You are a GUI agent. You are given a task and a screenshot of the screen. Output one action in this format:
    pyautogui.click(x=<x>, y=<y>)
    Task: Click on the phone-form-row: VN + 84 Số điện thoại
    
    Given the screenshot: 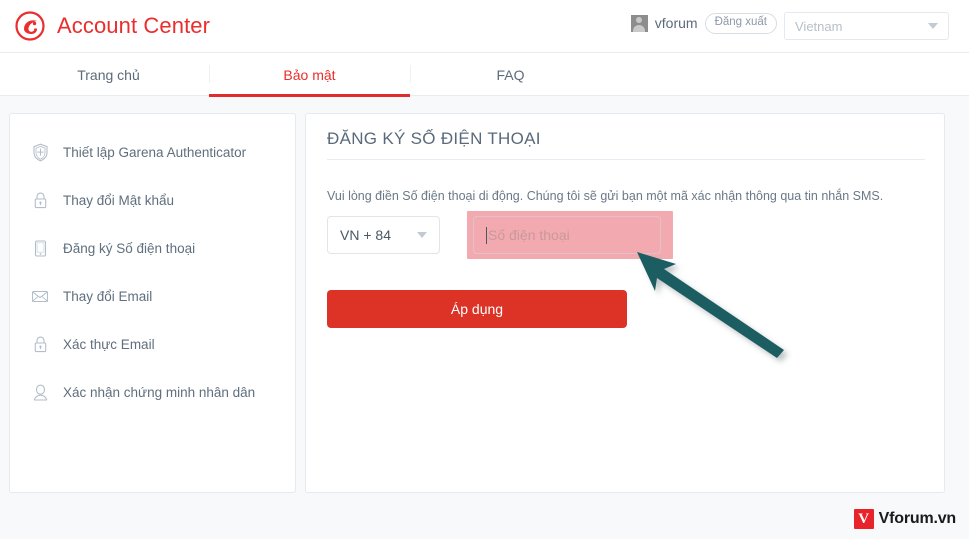 What is the action you would take?
    pyautogui.click(x=500, y=235)
    